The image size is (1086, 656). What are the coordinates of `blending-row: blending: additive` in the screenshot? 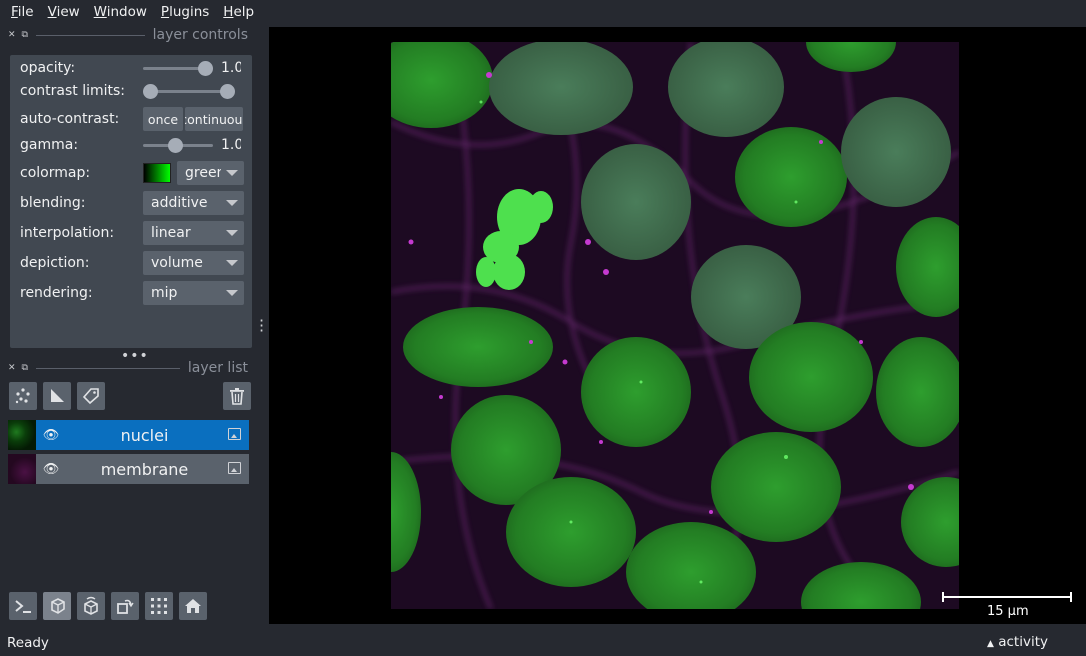 It's located at (136, 203).